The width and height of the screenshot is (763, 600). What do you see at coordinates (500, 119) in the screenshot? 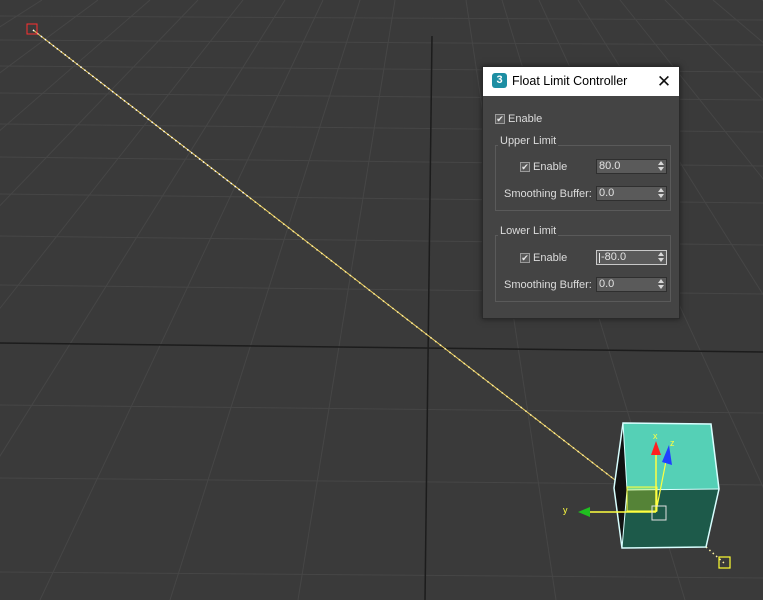
I see `enable-checkbox: ✔` at bounding box center [500, 119].